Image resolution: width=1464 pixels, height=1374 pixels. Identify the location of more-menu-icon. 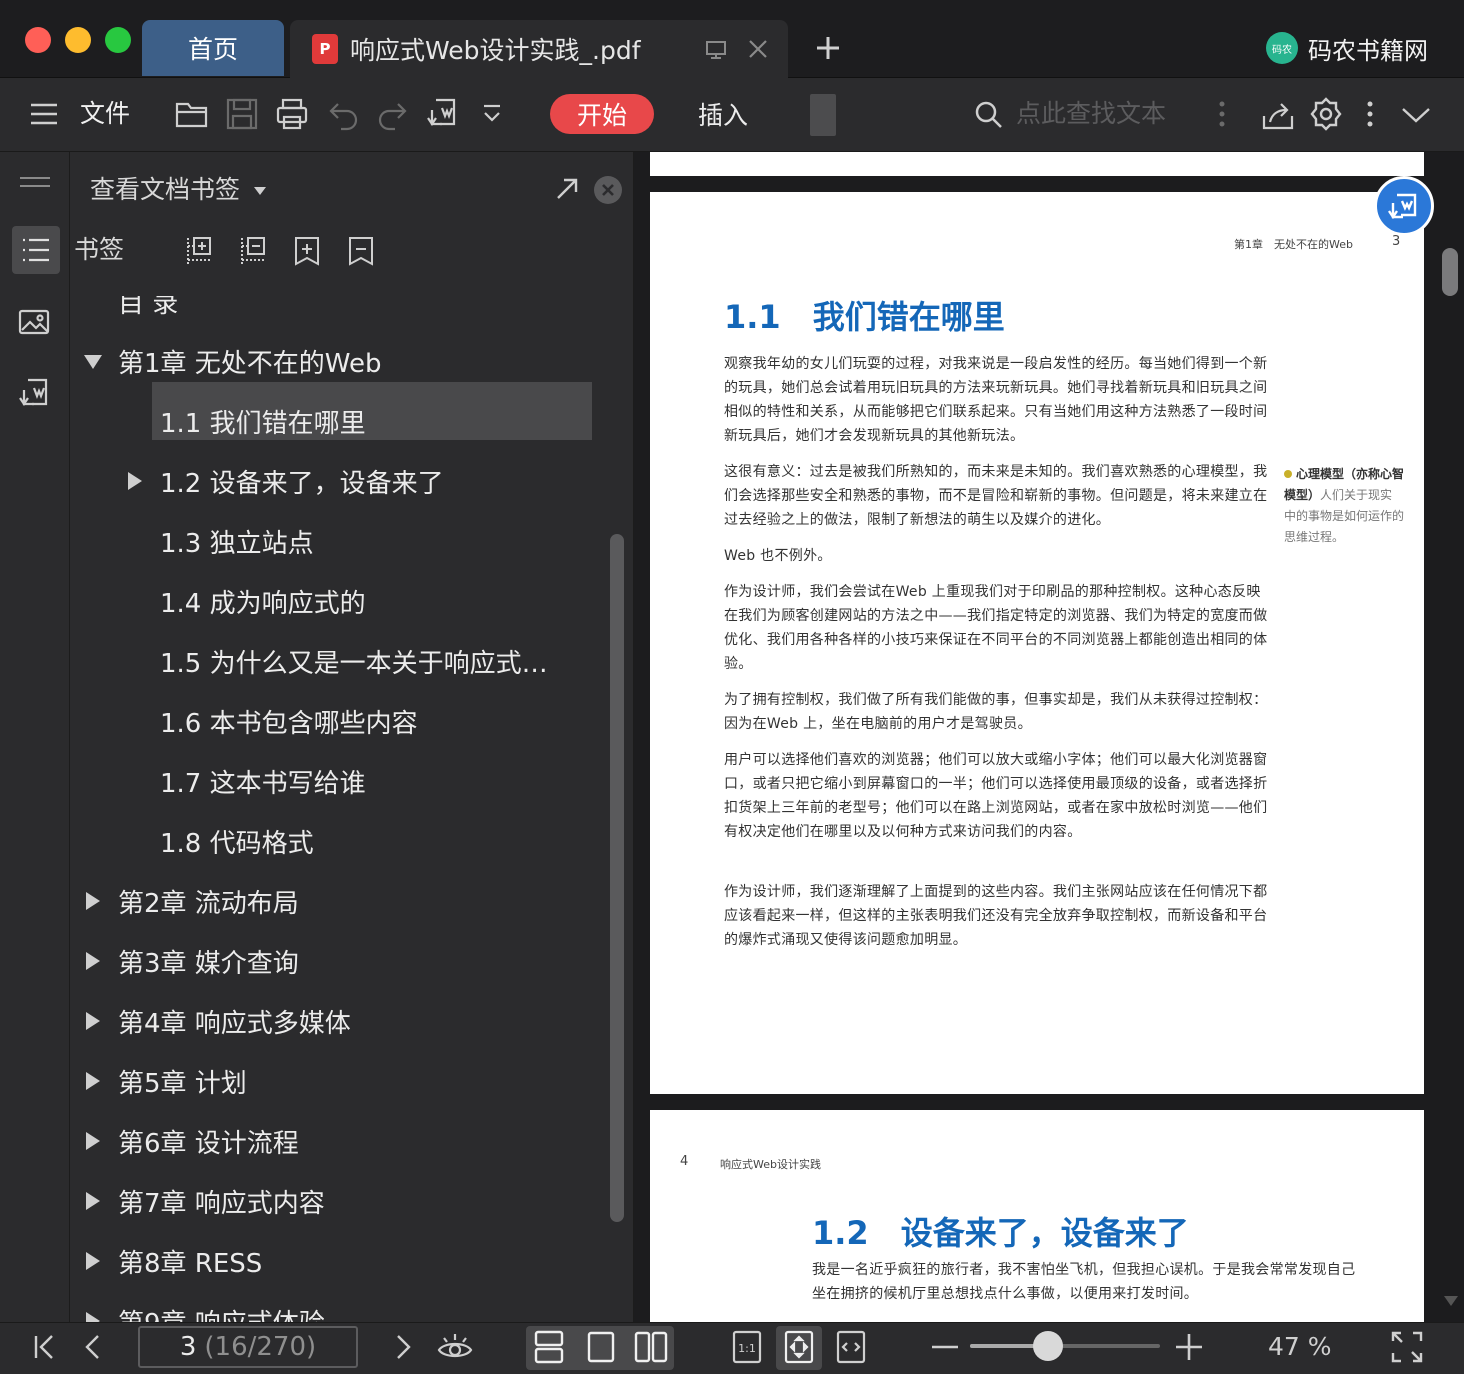
(1370, 114).